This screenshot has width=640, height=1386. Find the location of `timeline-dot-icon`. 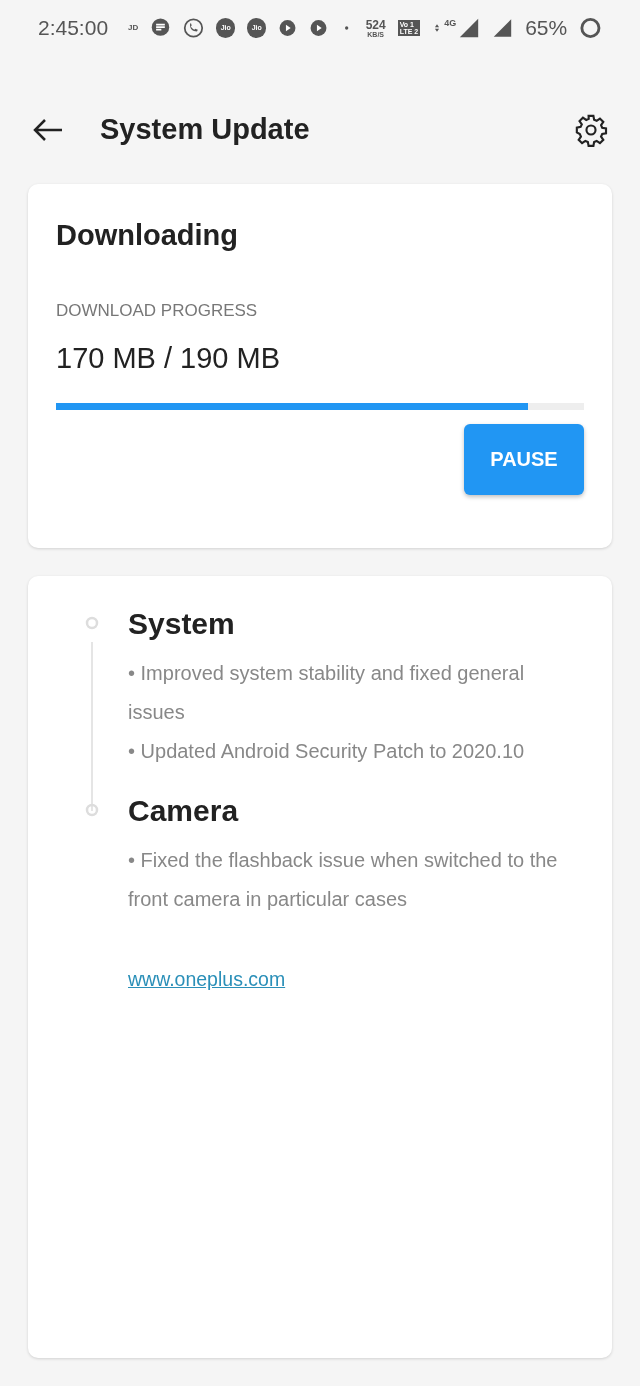

timeline-dot-icon is located at coordinates (92, 623).